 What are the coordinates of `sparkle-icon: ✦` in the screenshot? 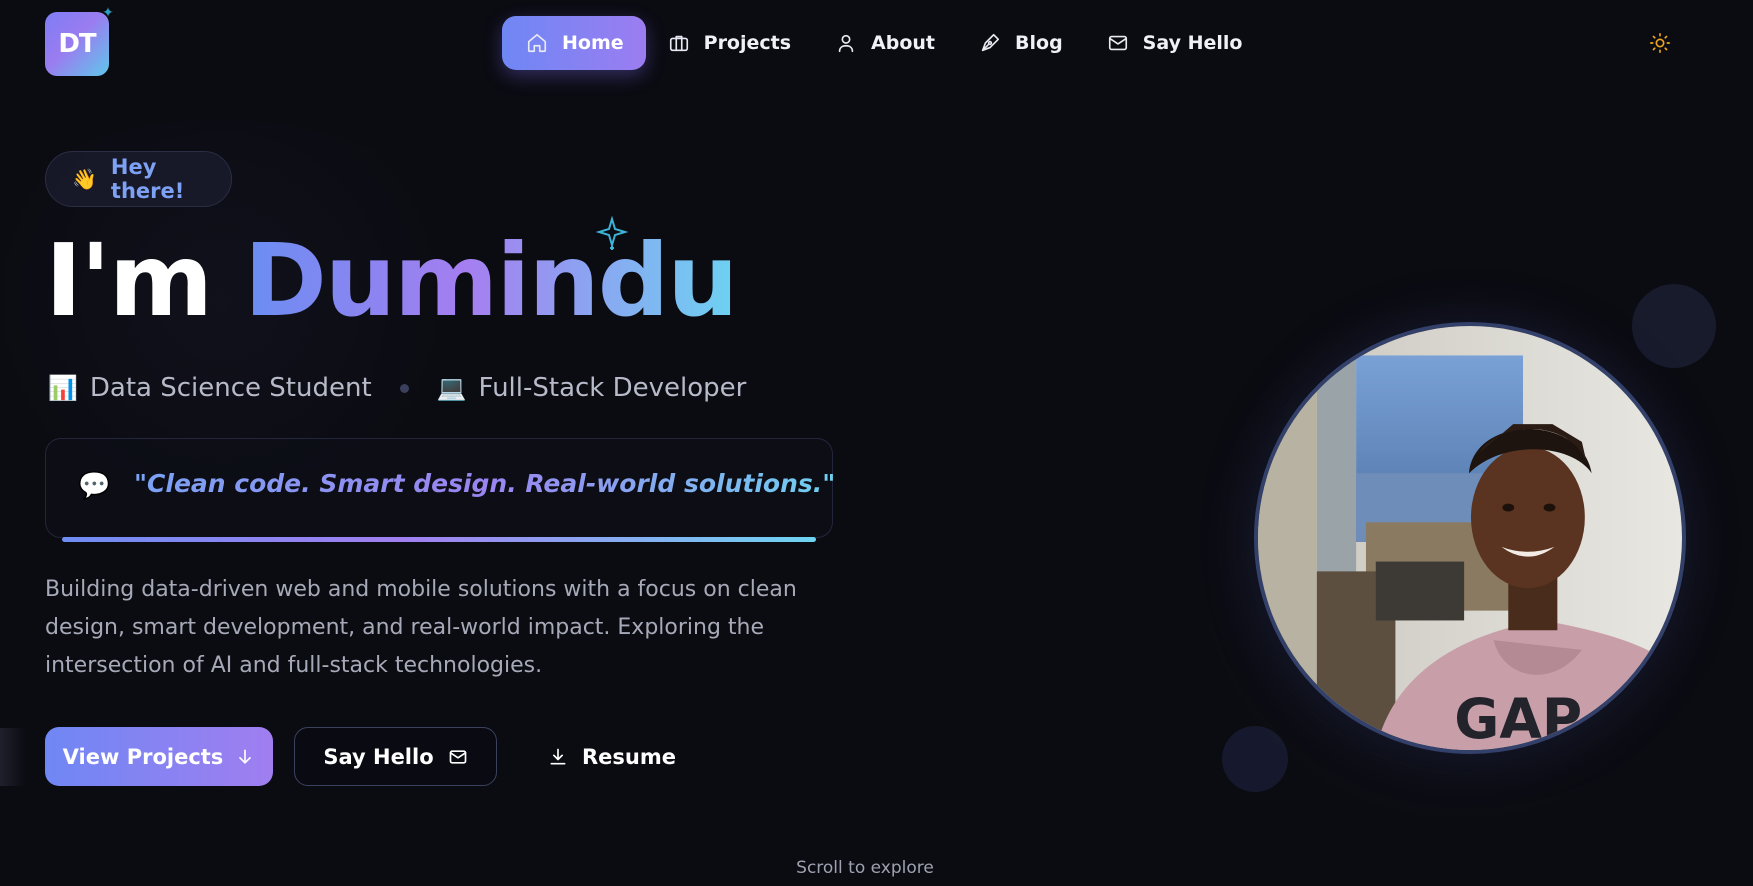 It's located at (108, 13).